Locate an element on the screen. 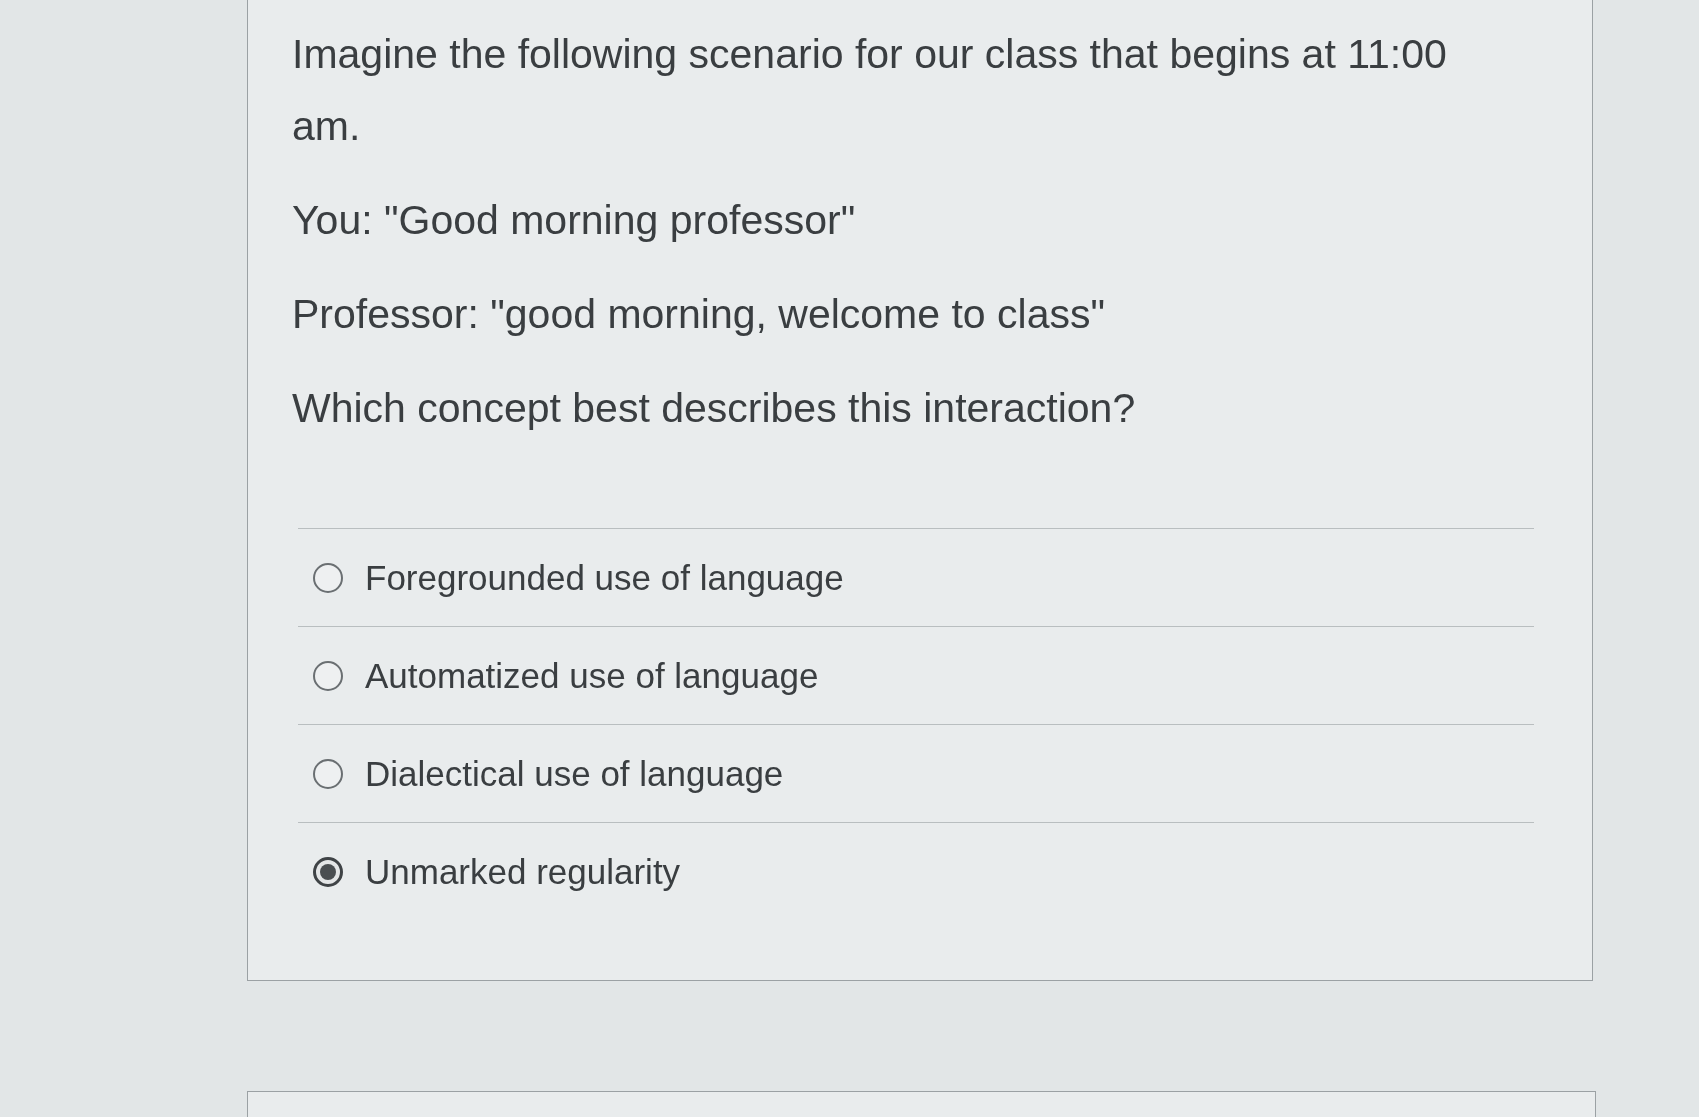  option-label: Unmarked regularity is located at coordinates (523, 871).